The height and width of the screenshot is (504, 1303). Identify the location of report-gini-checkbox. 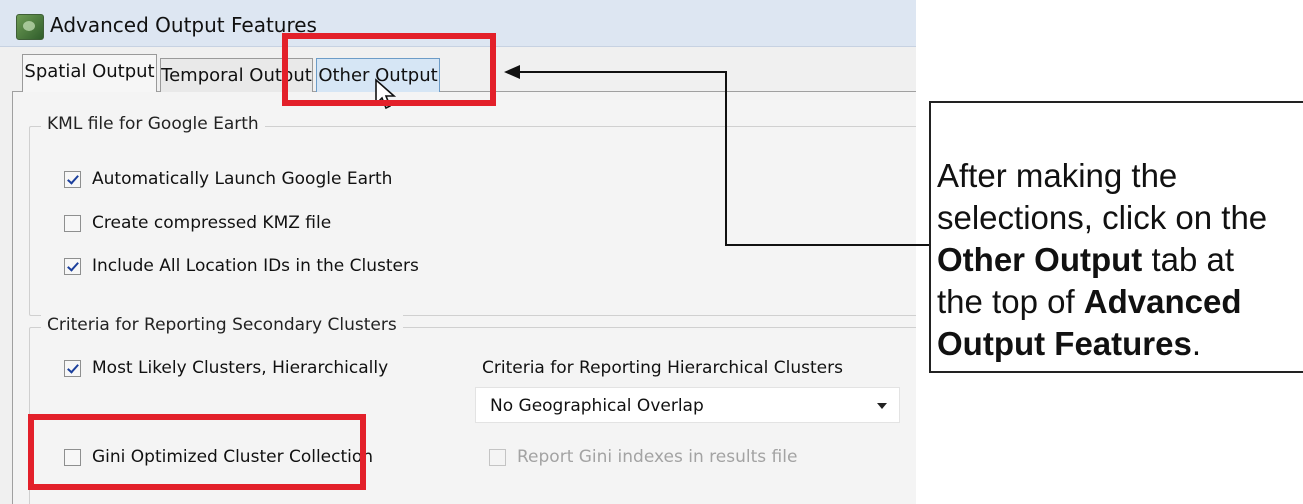
(497, 457).